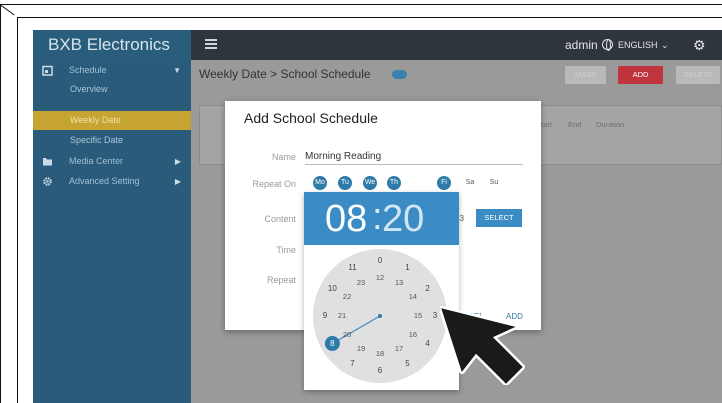 The width and height of the screenshot is (722, 403). Describe the element at coordinates (470, 183) in the screenshot. I see `day-toggle-sa: Sa` at that location.